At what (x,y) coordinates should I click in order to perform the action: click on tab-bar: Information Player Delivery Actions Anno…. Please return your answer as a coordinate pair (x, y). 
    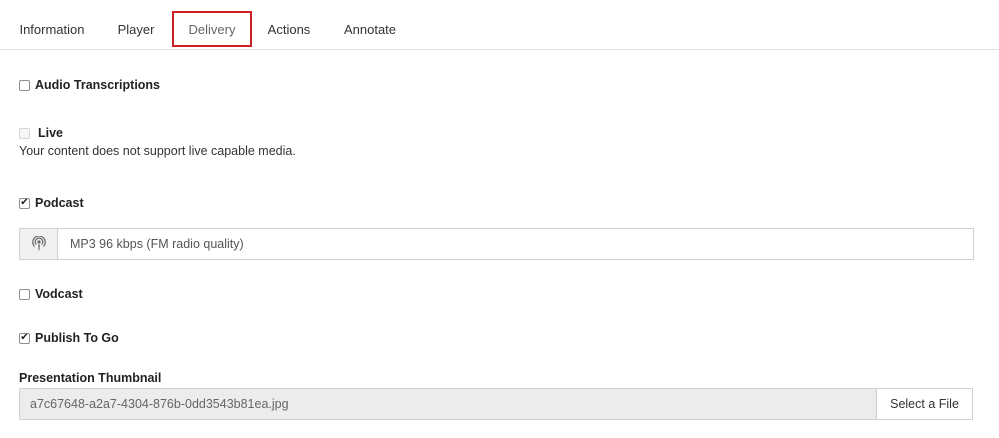
    Looking at the image, I should click on (499, 25).